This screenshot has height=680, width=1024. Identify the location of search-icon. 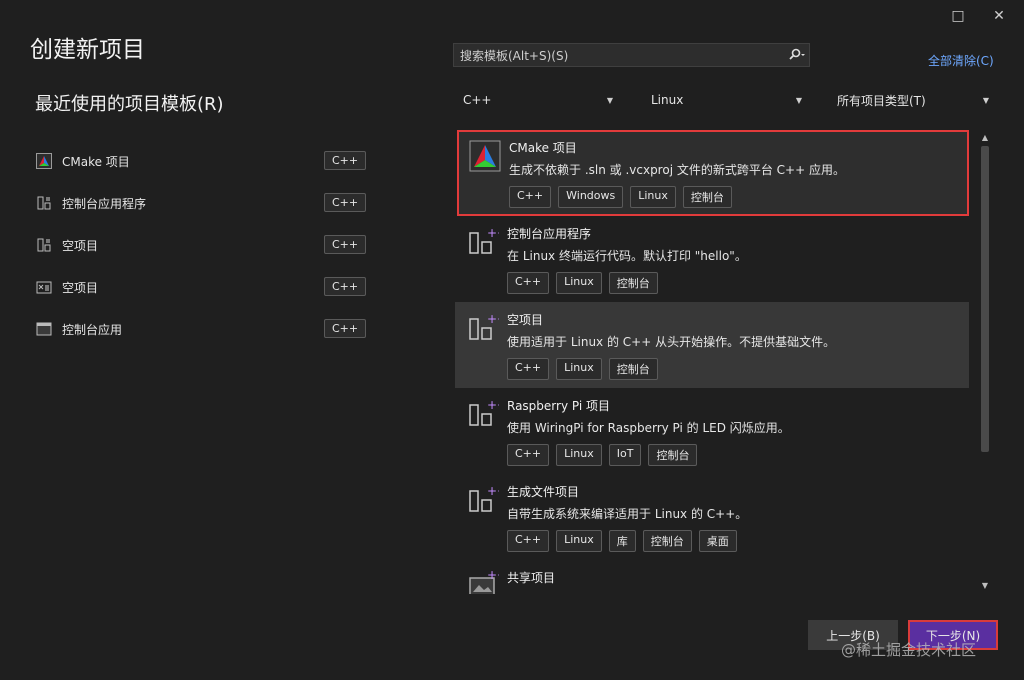
(796, 55).